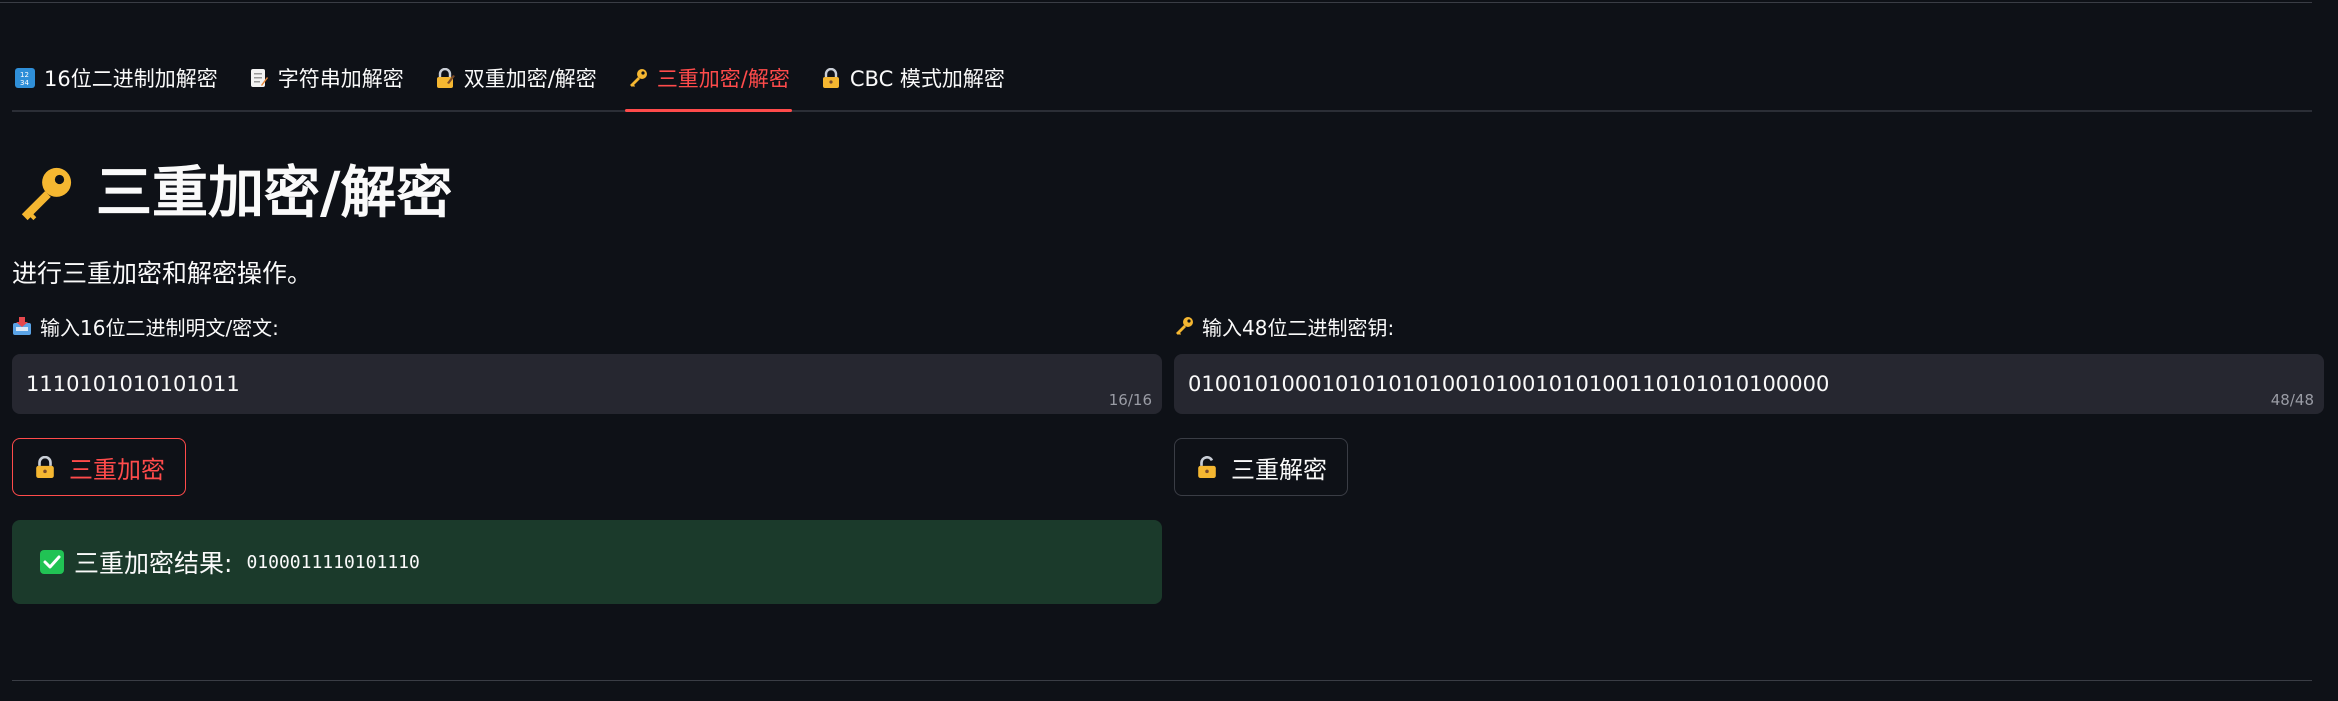 Image resolution: width=2338 pixels, height=701 pixels. Describe the element at coordinates (2292, 400) in the screenshot. I see `key-char-counter: 48/48` at that location.